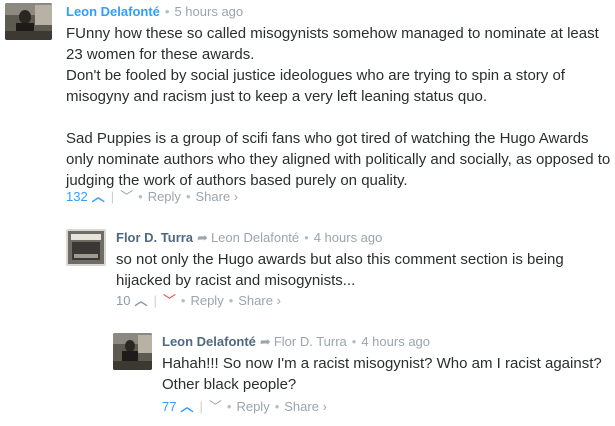 The height and width of the screenshot is (426, 615). I want to click on comment-header: Leon Delafonté ➦ Flor D. Turra • 4 hours ago, so click(296, 342).